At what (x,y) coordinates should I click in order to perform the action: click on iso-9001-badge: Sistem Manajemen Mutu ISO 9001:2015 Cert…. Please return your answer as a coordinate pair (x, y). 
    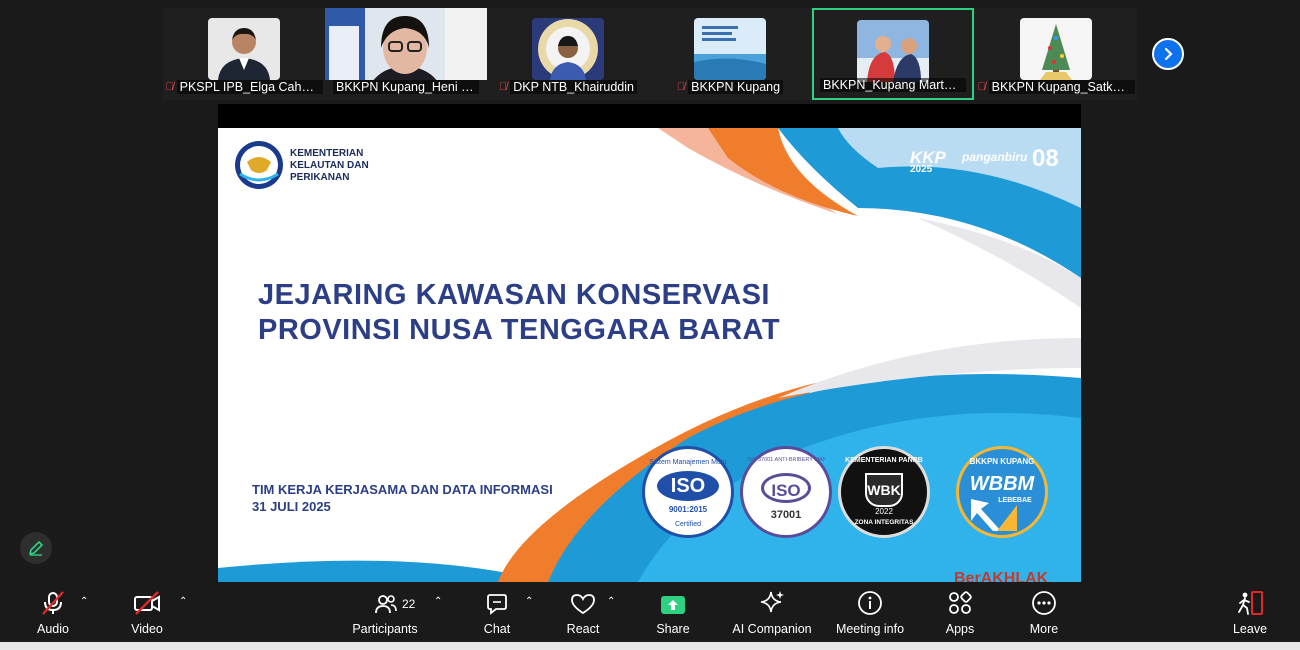
    Looking at the image, I should click on (688, 492).